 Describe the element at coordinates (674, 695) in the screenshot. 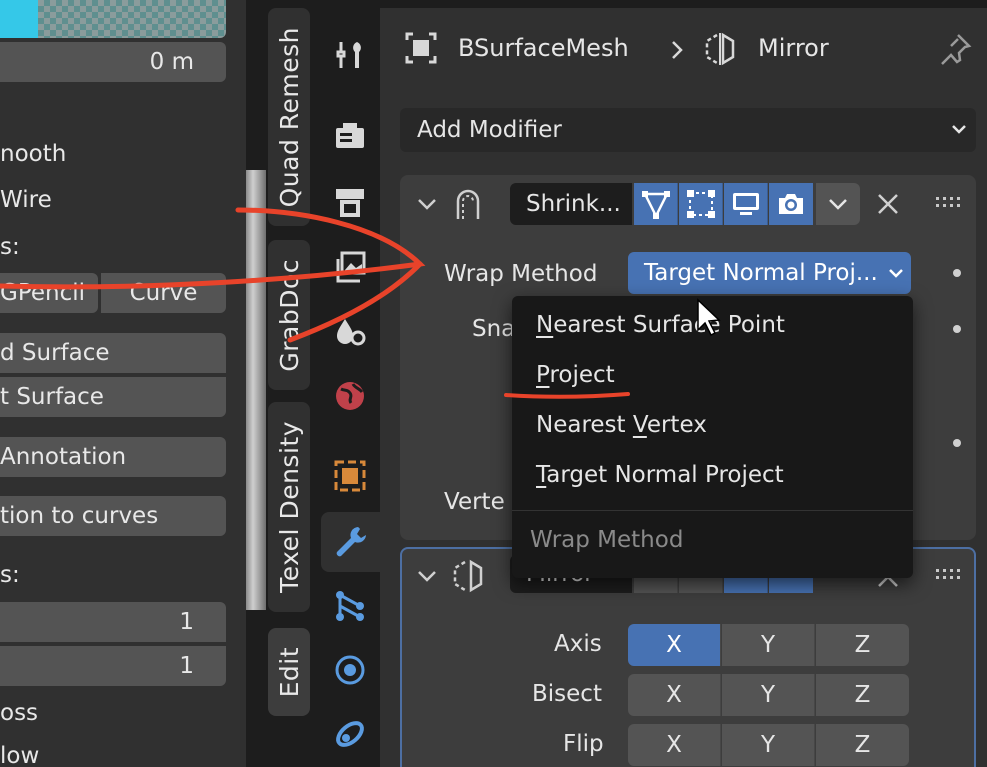

I see `bisect-x-toggle: X` at that location.